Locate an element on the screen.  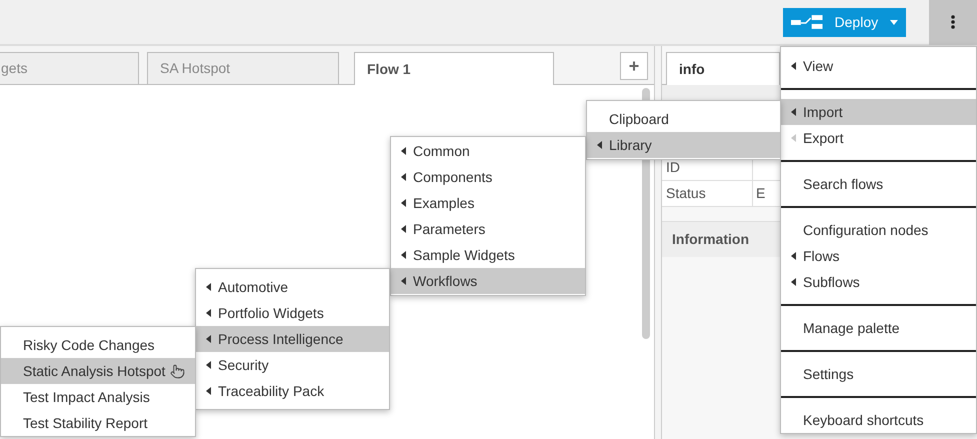
menu-item-label: Components is located at coordinates (452, 177).